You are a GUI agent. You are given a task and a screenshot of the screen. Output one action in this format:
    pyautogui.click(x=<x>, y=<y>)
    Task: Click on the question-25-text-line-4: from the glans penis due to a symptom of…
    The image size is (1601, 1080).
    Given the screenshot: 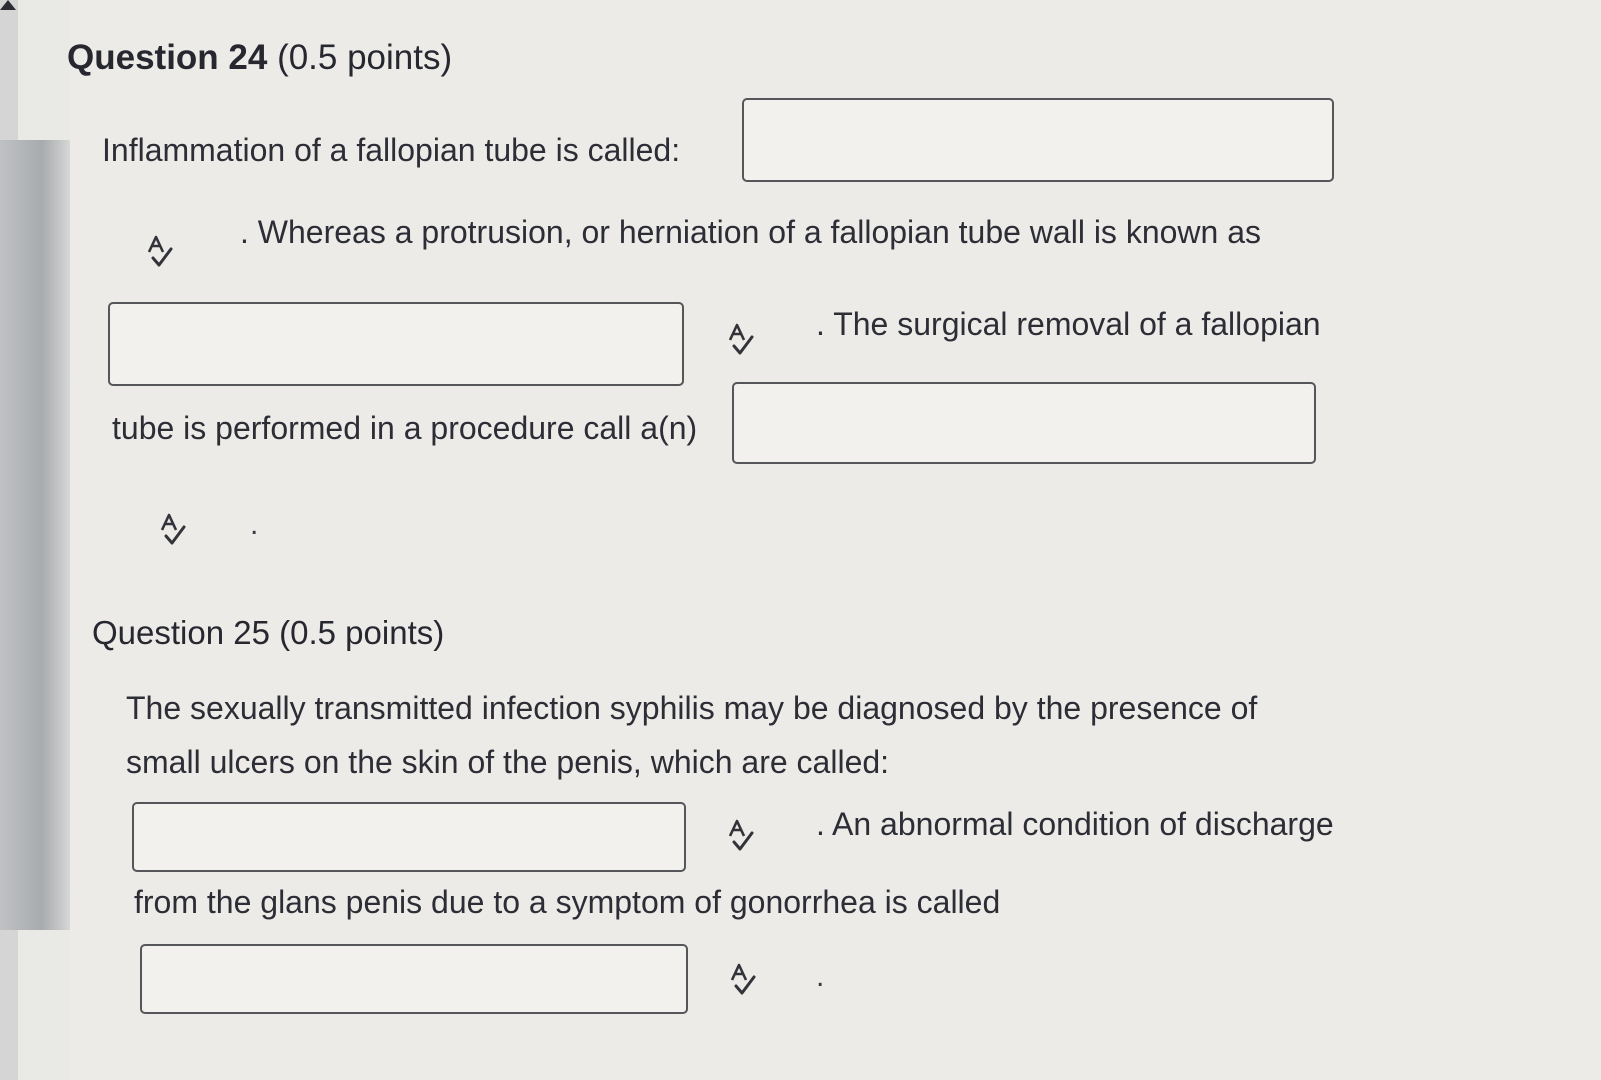 What is the action you would take?
    pyautogui.click(x=567, y=902)
    